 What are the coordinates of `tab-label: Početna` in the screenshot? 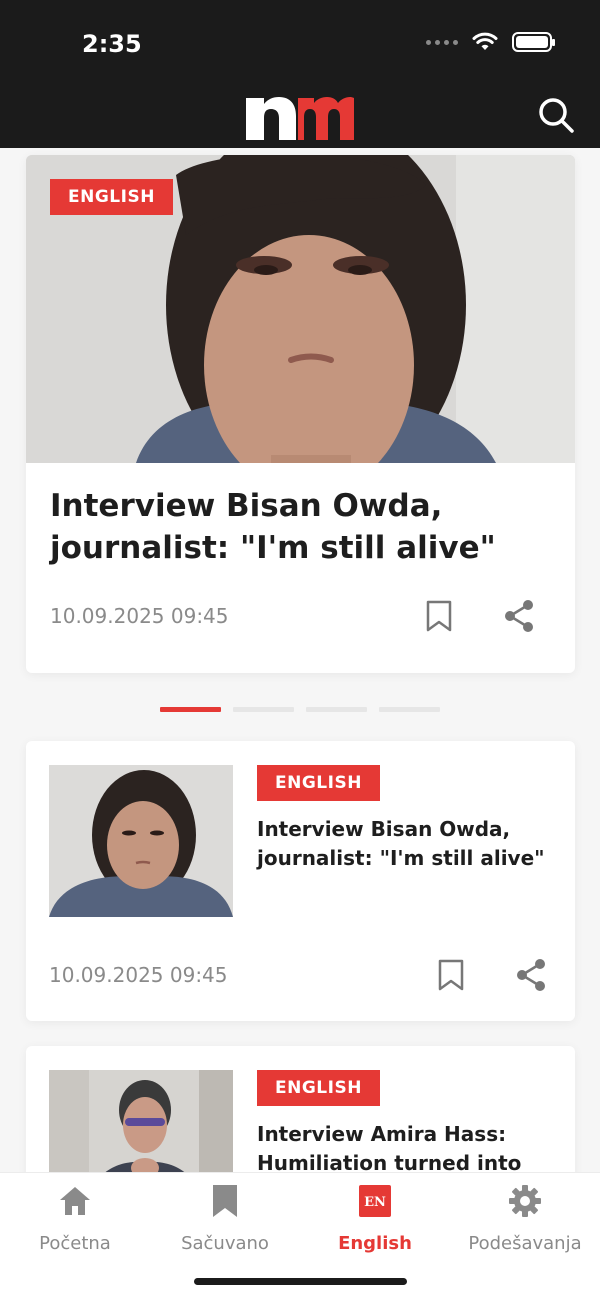 It's located at (75, 1243).